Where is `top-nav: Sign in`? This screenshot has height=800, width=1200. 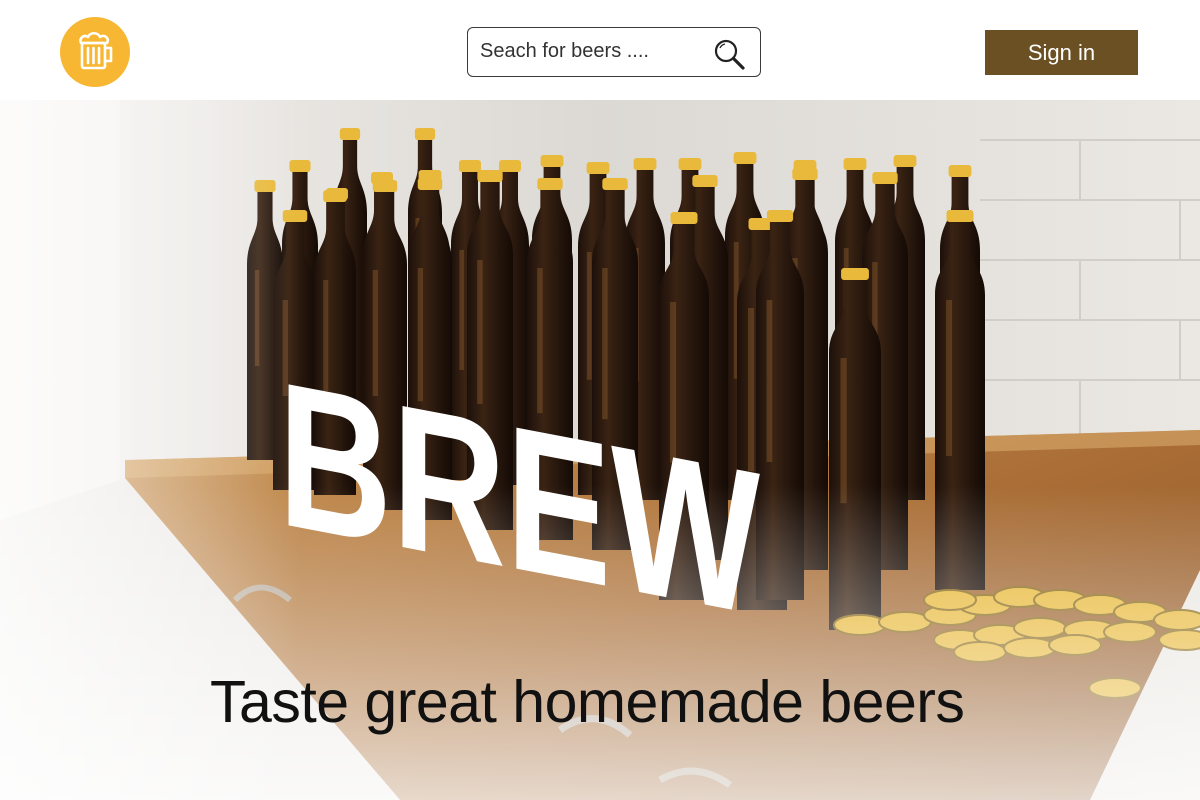
top-nav: Sign in is located at coordinates (600, 50).